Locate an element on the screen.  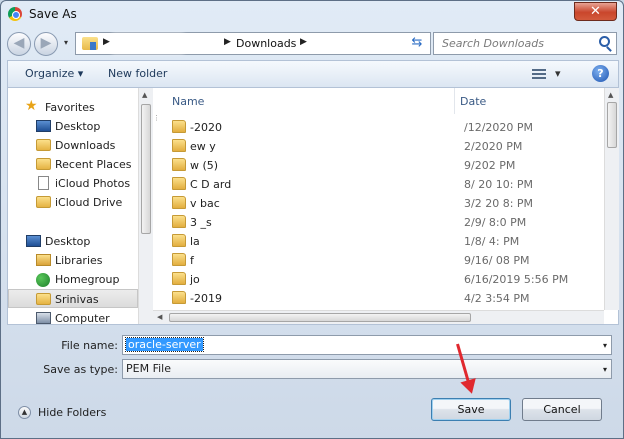
sidebar-item-computer: Computer is located at coordinates (73, 316).